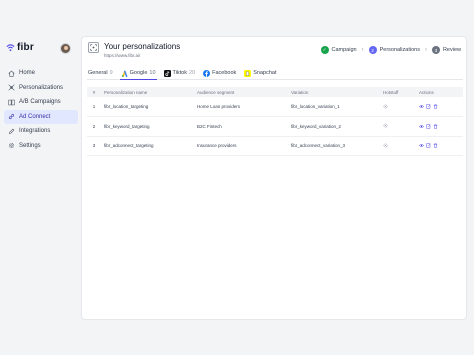 This screenshot has height=355, width=474. Describe the element at coordinates (11, 87) in the screenshot. I see `crosshair-icon` at that location.